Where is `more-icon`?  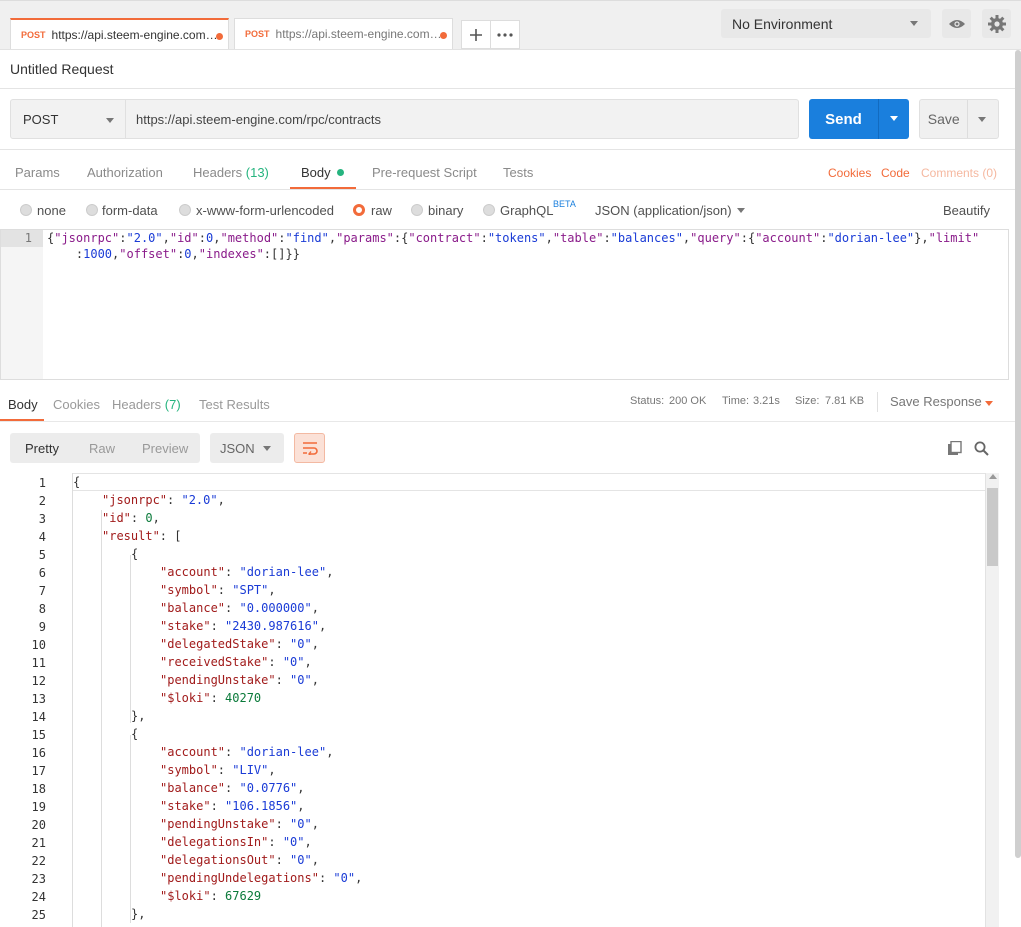
more-icon is located at coordinates (505, 34).